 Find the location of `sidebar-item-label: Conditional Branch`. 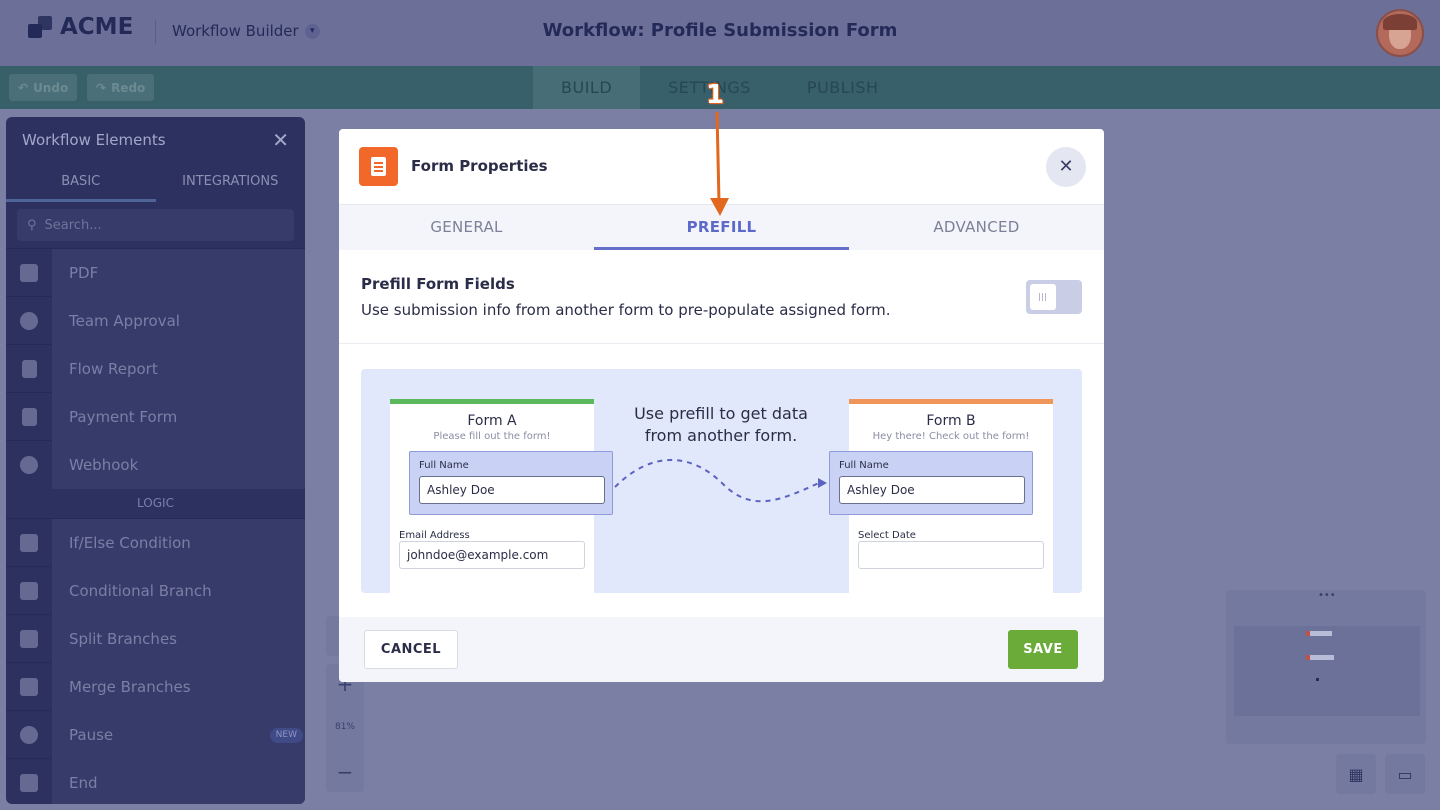

sidebar-item-label: Conditional Branch is located at coordinates (178, 590).